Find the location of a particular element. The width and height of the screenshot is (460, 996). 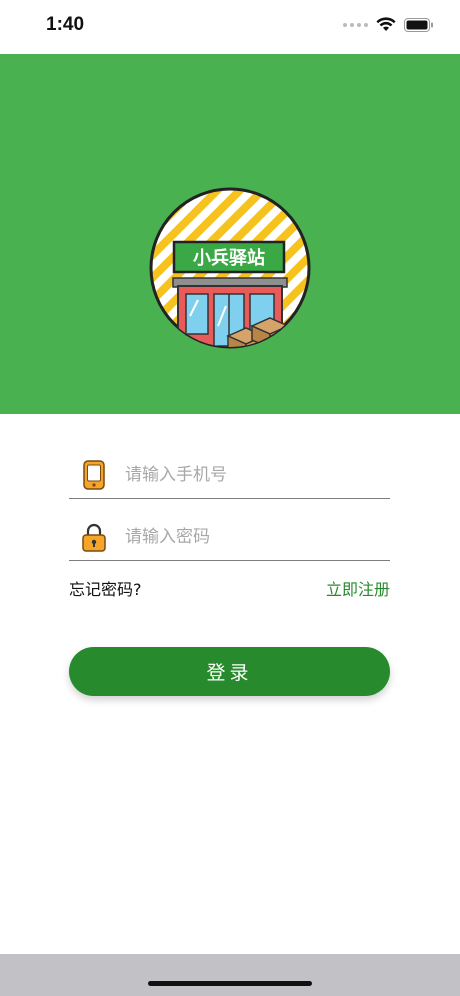

phone-field is located at coordinates (229, 474).